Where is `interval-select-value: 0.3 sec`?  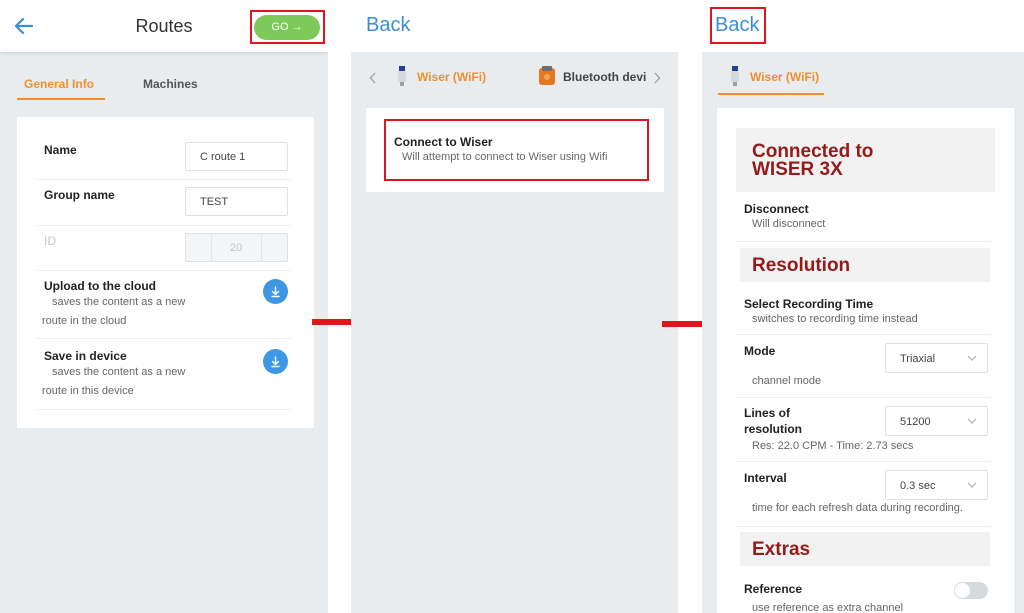
interval-select-value: 0.3 sec is located at coordinates (918, 486).